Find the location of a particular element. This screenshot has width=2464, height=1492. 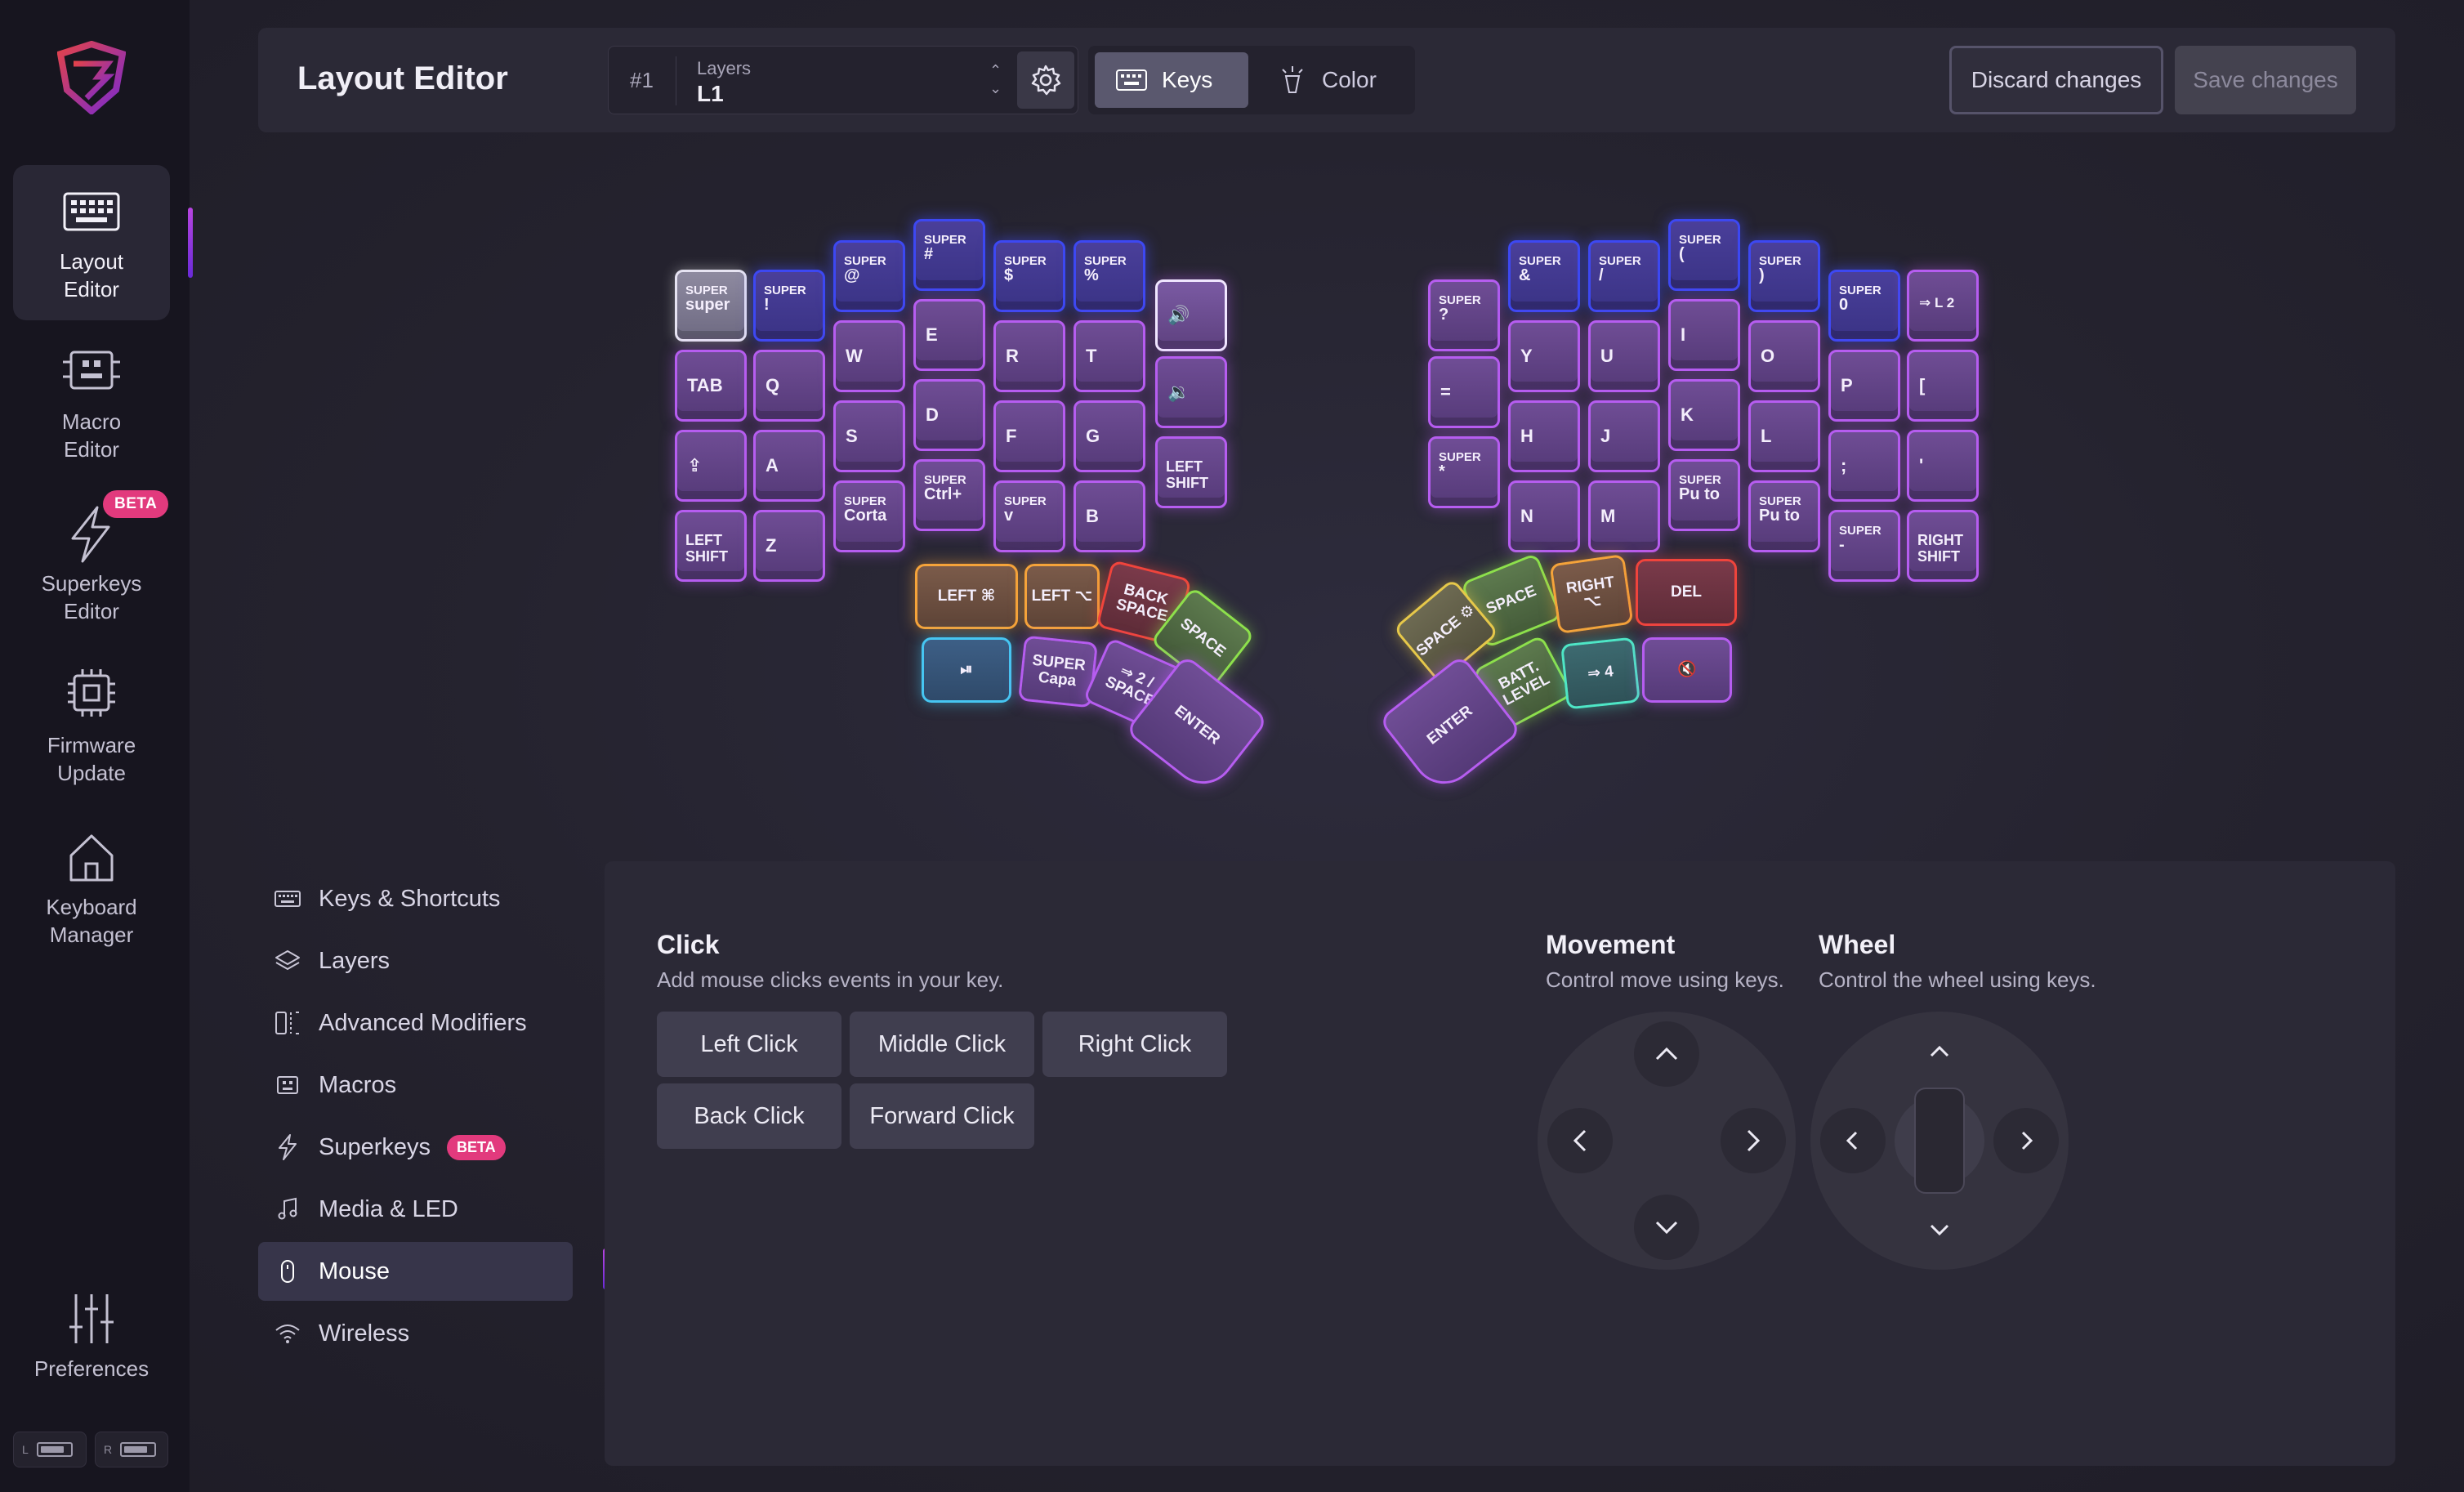

key: E is located at coordinates (949, 335).